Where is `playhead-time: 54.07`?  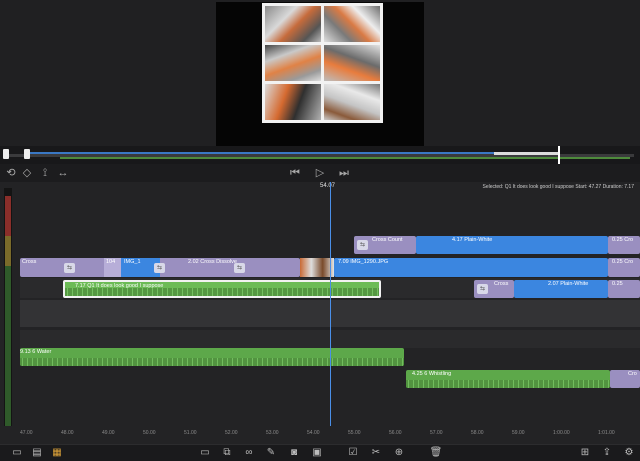
playhead-time: 54.07 is located at coordinates (328, 186).